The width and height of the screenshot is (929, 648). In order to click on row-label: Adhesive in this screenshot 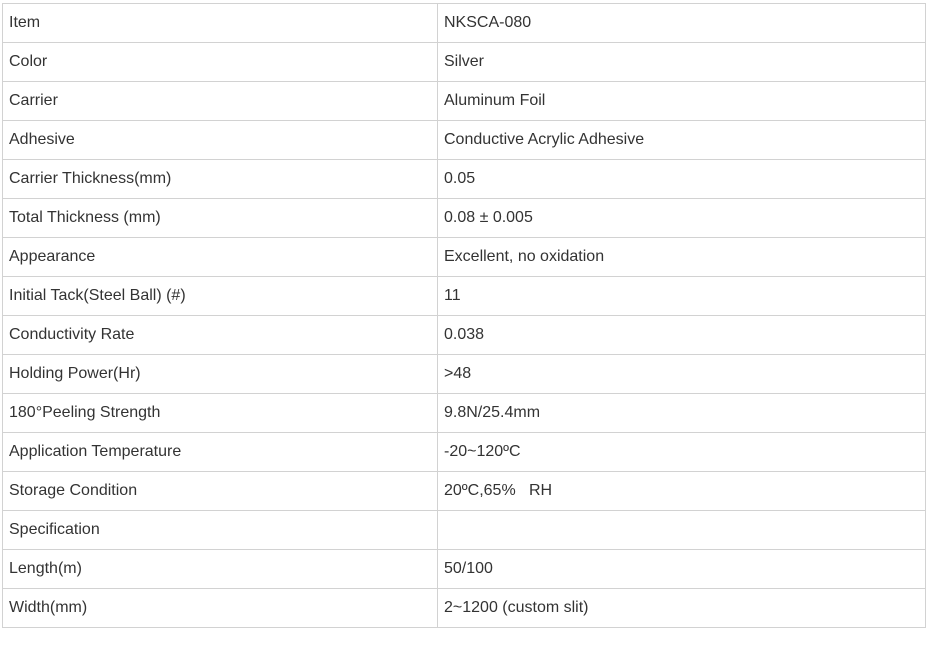, I will do `click(220, 140)`.